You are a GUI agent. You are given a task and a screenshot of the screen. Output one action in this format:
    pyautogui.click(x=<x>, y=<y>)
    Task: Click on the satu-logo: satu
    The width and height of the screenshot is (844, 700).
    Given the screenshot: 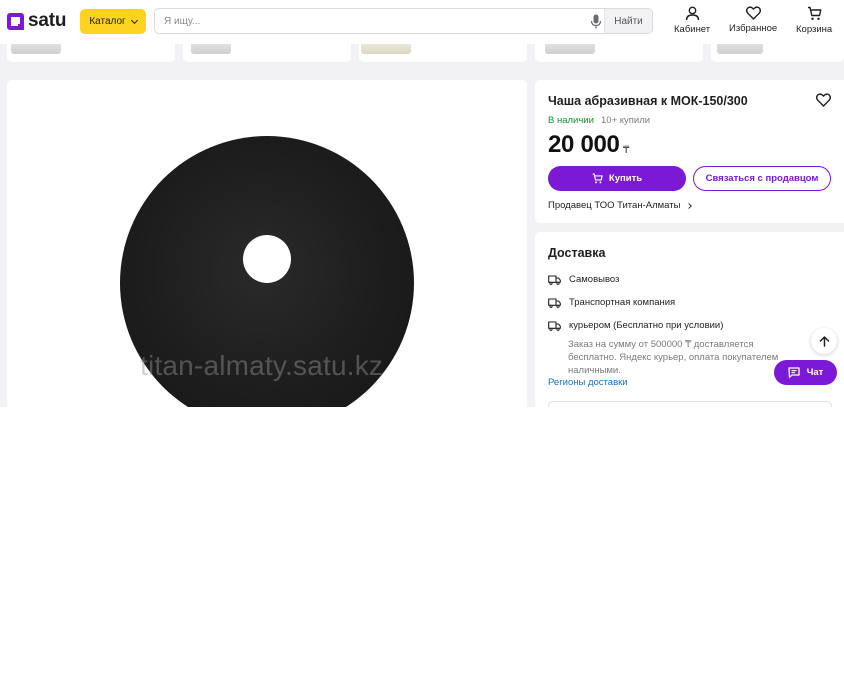 What is the action you would take?
    pyautogui.click(x=36, y=21)
    